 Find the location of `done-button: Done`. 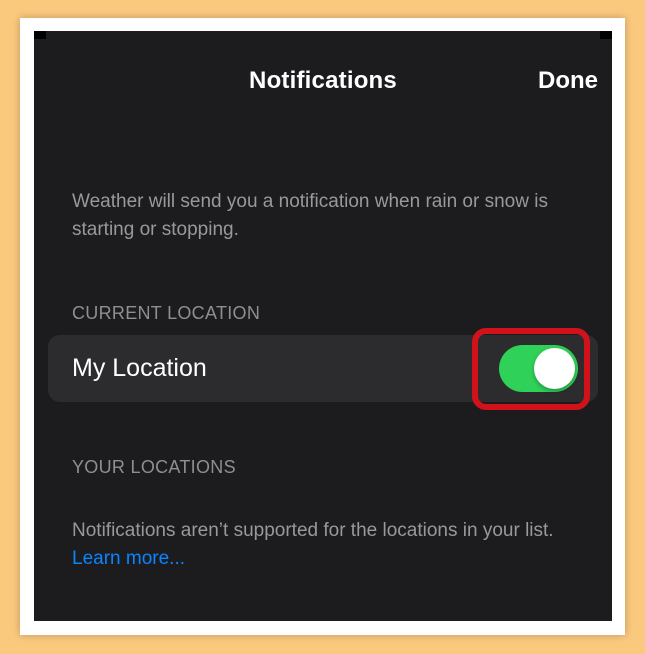

done-button: Done is located at coordinates (568, 81).